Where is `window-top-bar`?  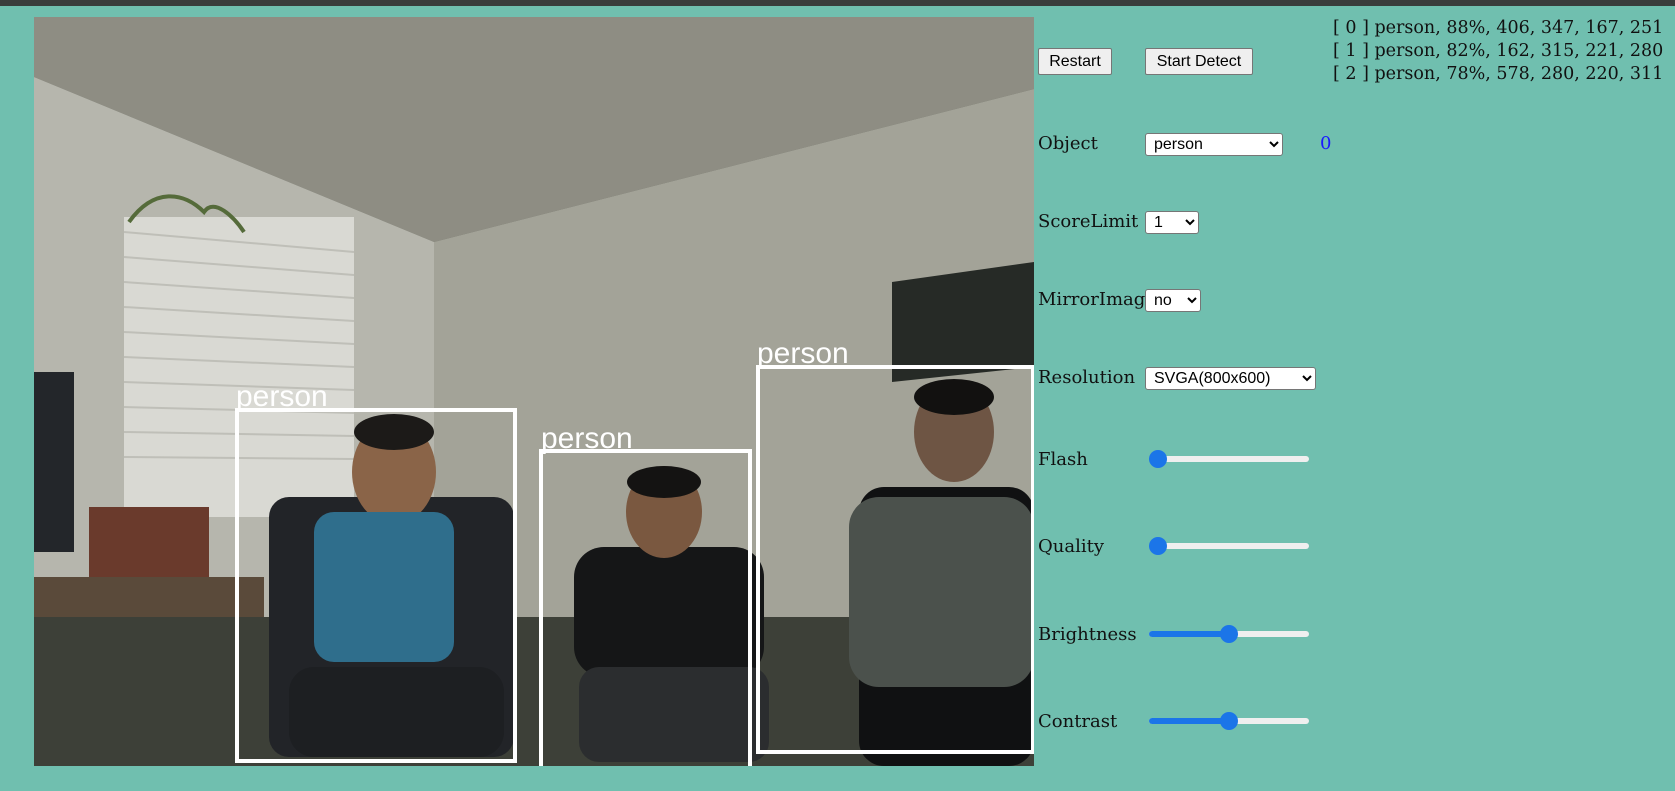
window-top-bar is located at coordinates (837, 3).